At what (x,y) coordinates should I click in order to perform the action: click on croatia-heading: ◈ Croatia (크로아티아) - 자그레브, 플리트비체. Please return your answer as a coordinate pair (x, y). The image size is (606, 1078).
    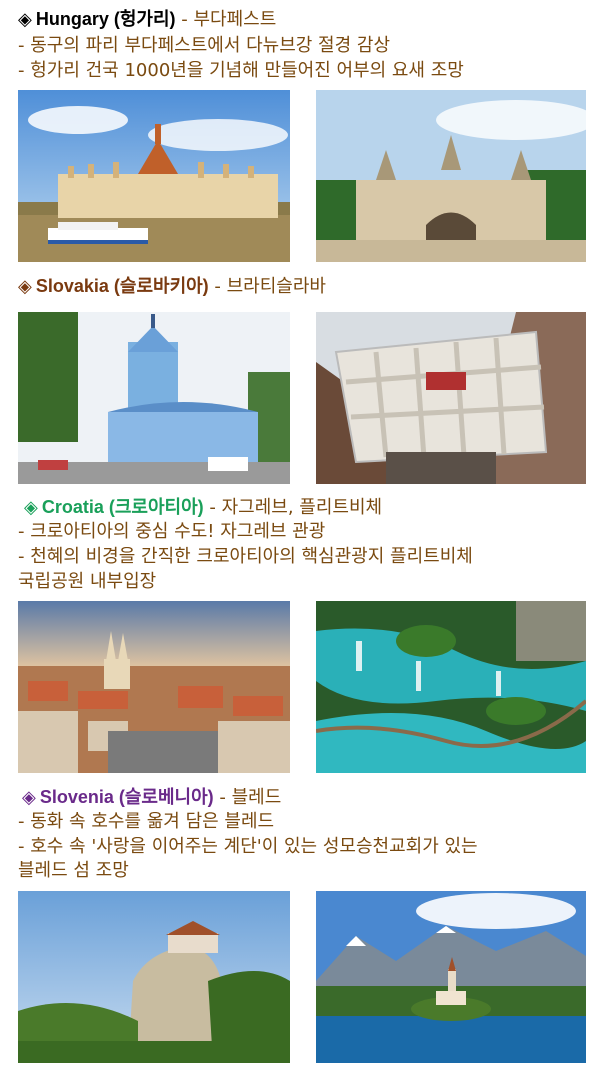
    Looking at the image, I should click on (200, 507).